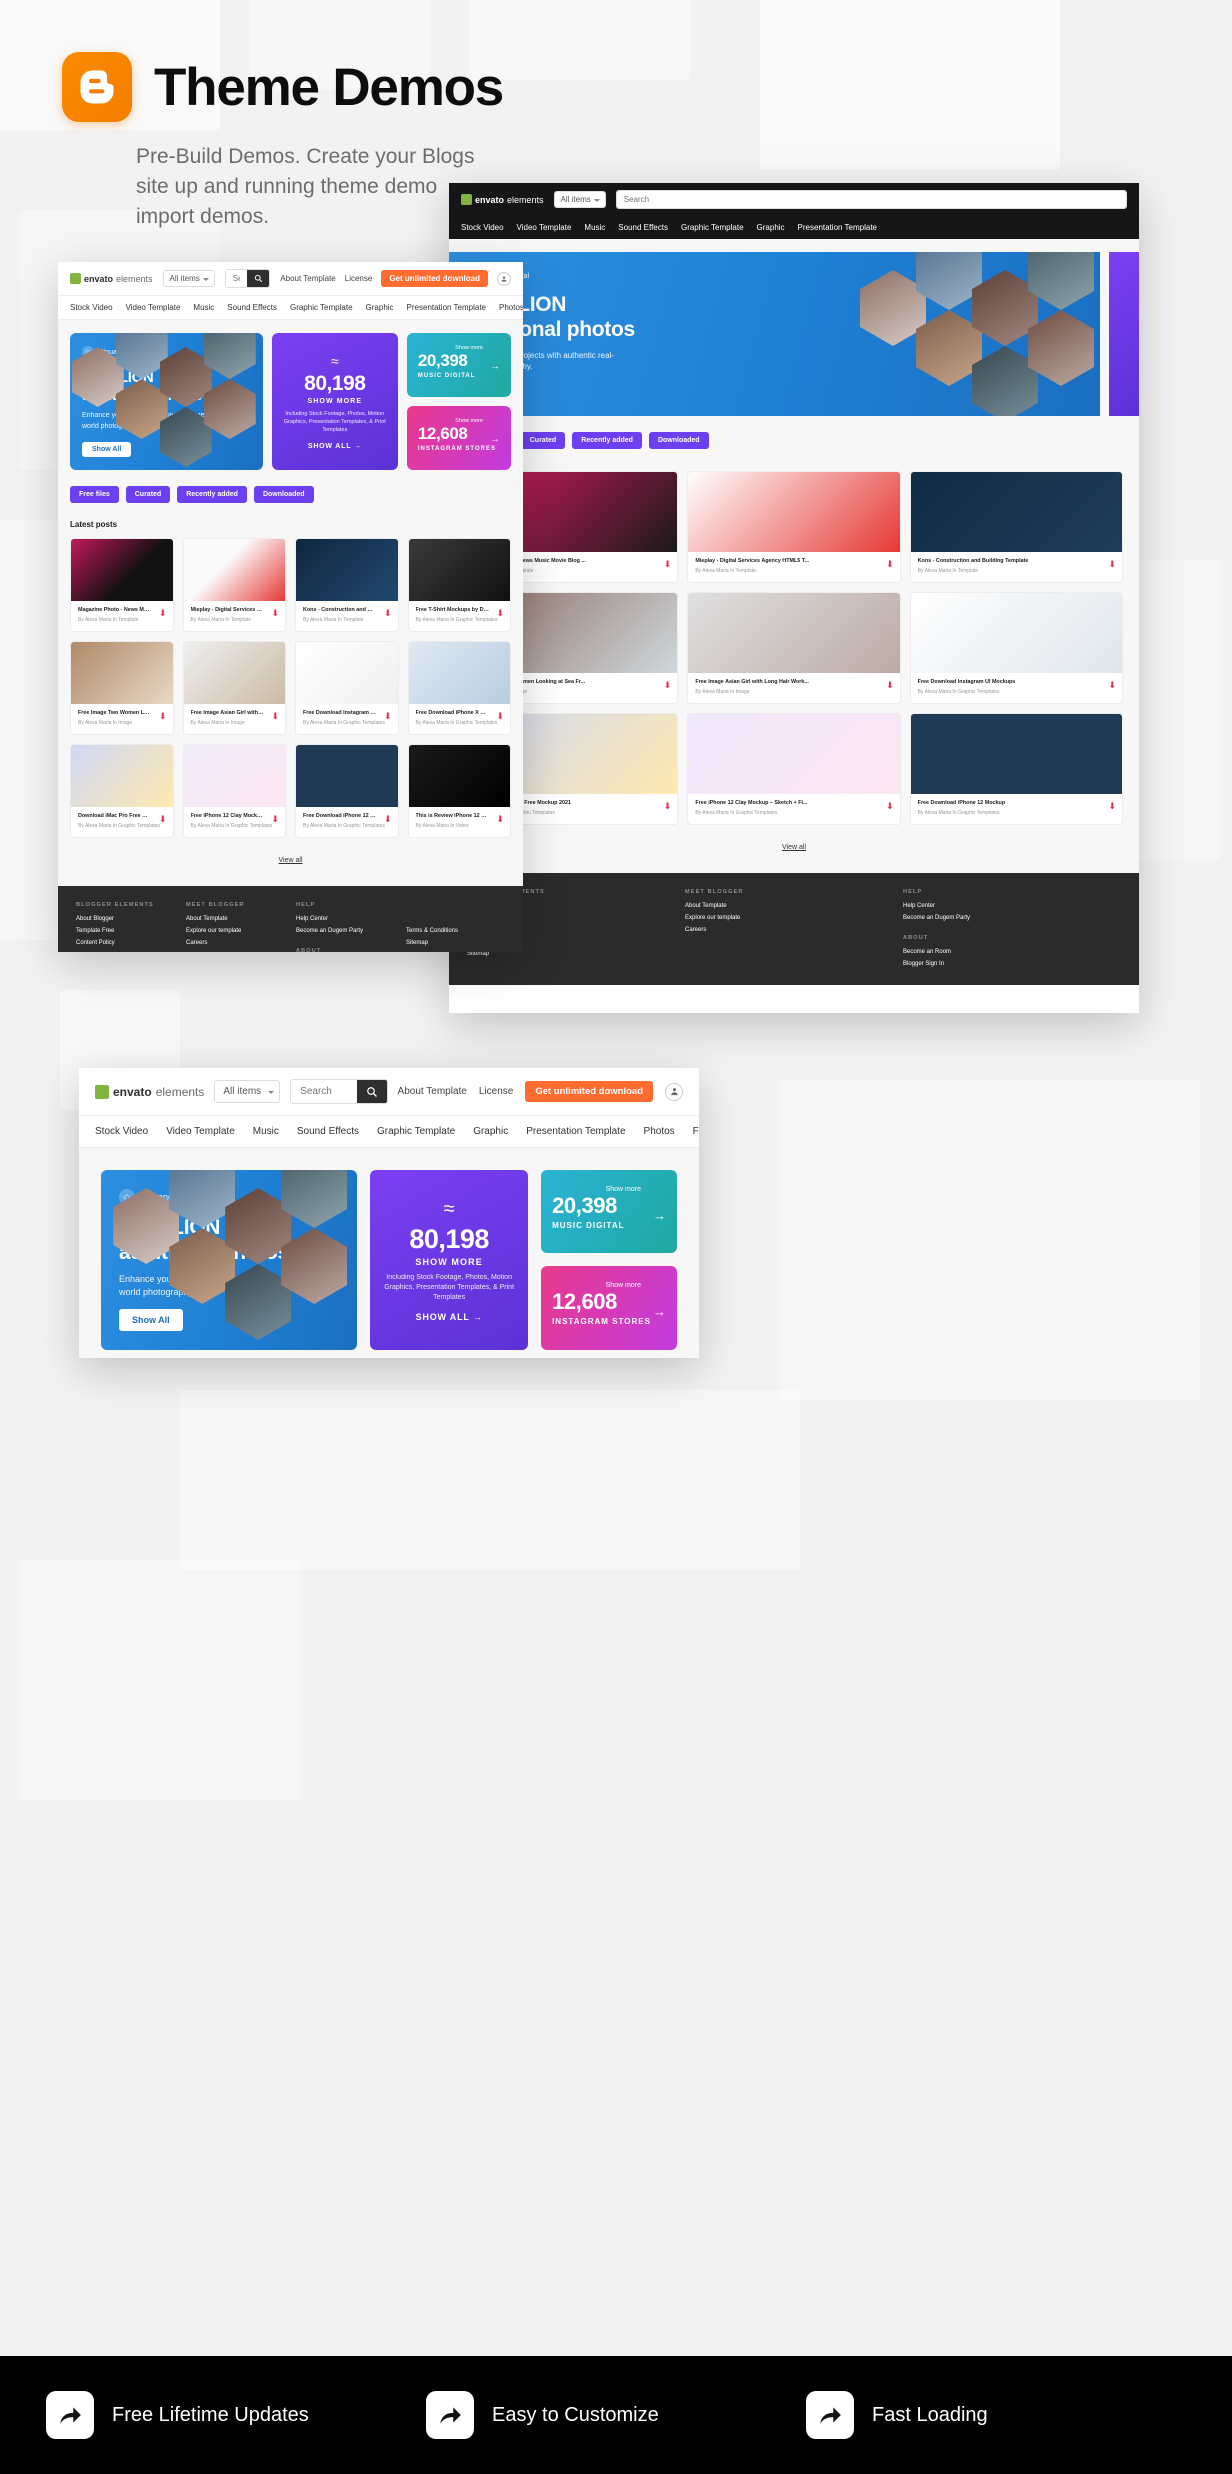  Describe the element at coordinates (131, 919) in the screenshot. I see `footer-link: About Blogger` at that location.